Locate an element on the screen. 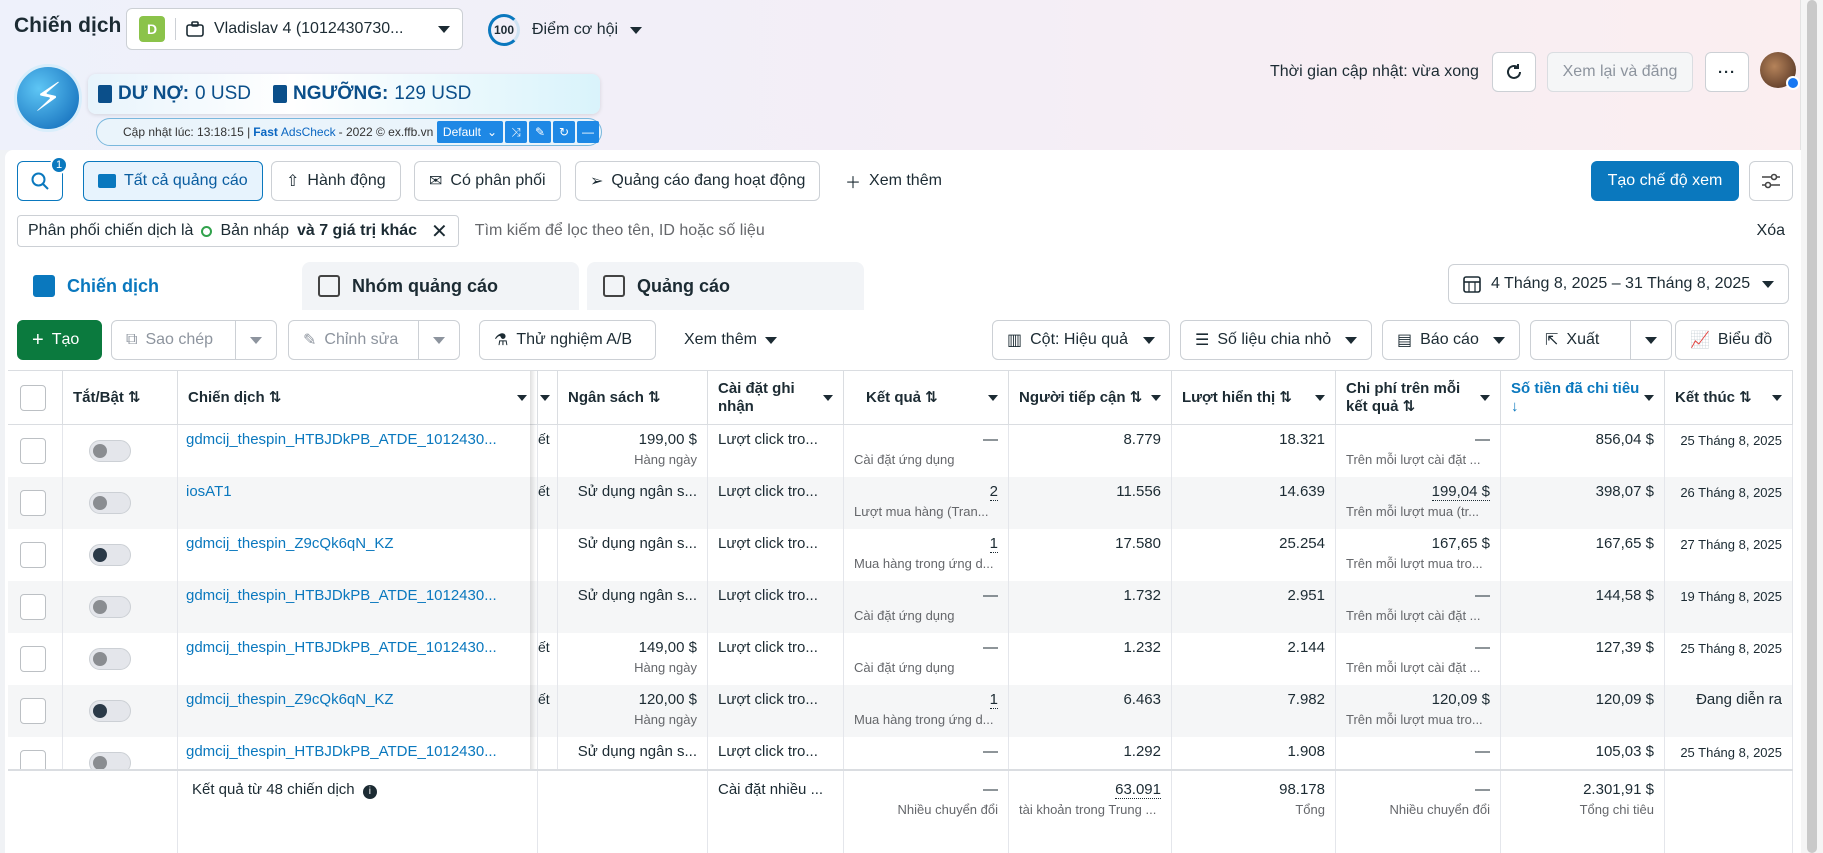 The height and width of the screenshot is (853, 1823). filter-all-ads: Tất cả quảng cáo is located at coordinates (173, 181).